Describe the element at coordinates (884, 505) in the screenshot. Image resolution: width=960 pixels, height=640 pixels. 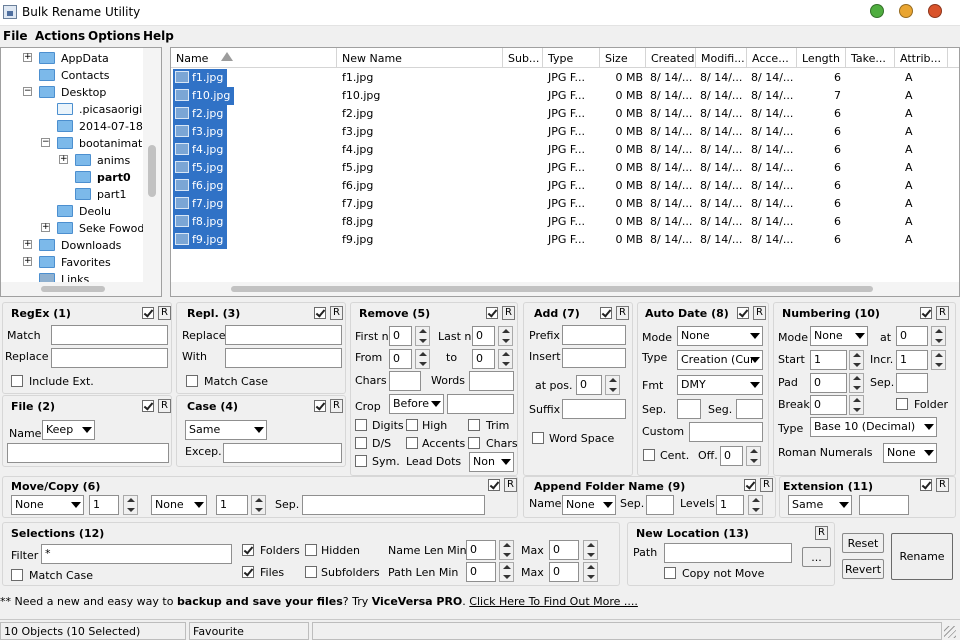
I see `extension-input` at that location.